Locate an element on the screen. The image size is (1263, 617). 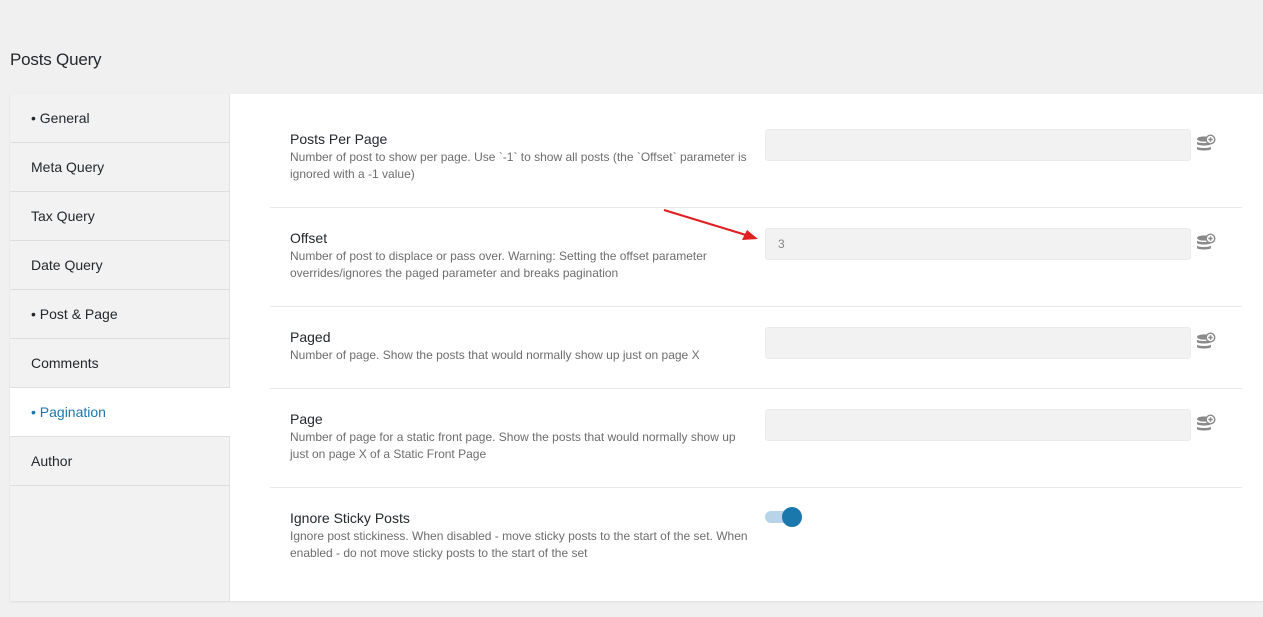
tab-author: Author is located at coordinates (119, 461).